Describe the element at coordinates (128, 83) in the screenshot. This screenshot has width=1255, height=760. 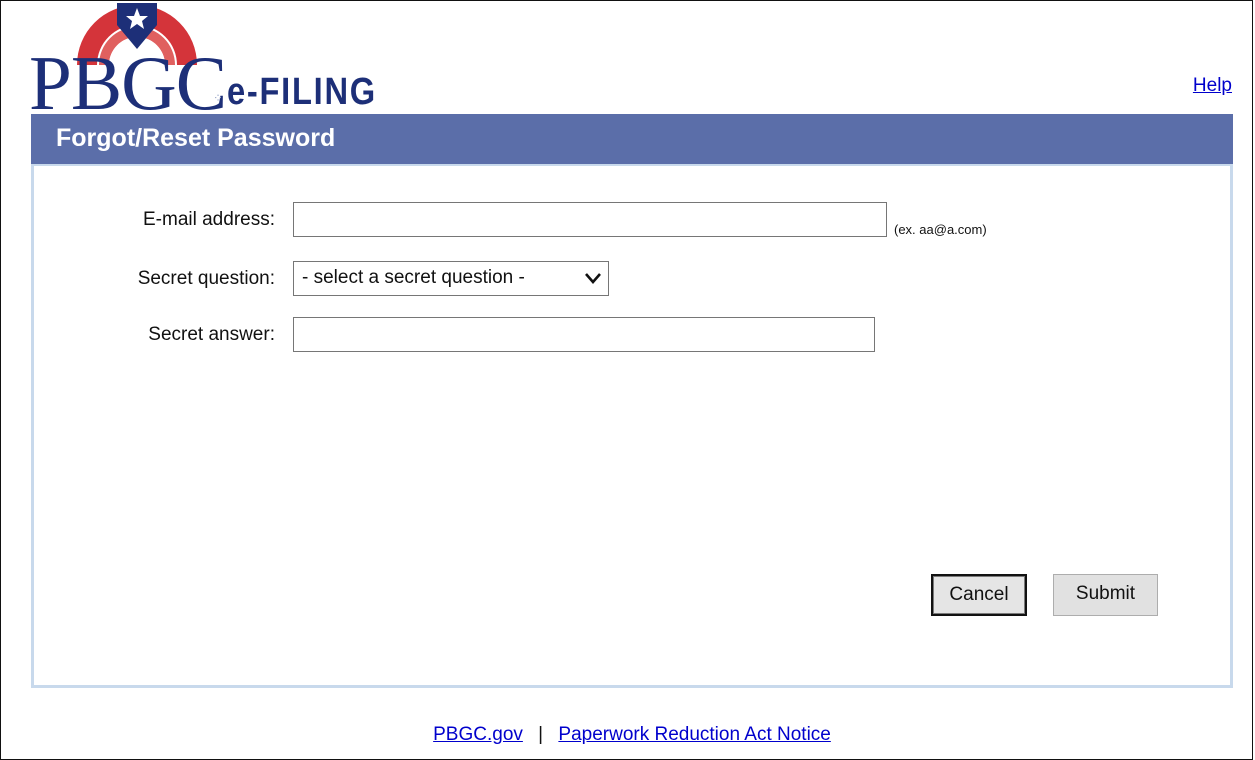
I see `logo-wordmark: PBGC` at that location.